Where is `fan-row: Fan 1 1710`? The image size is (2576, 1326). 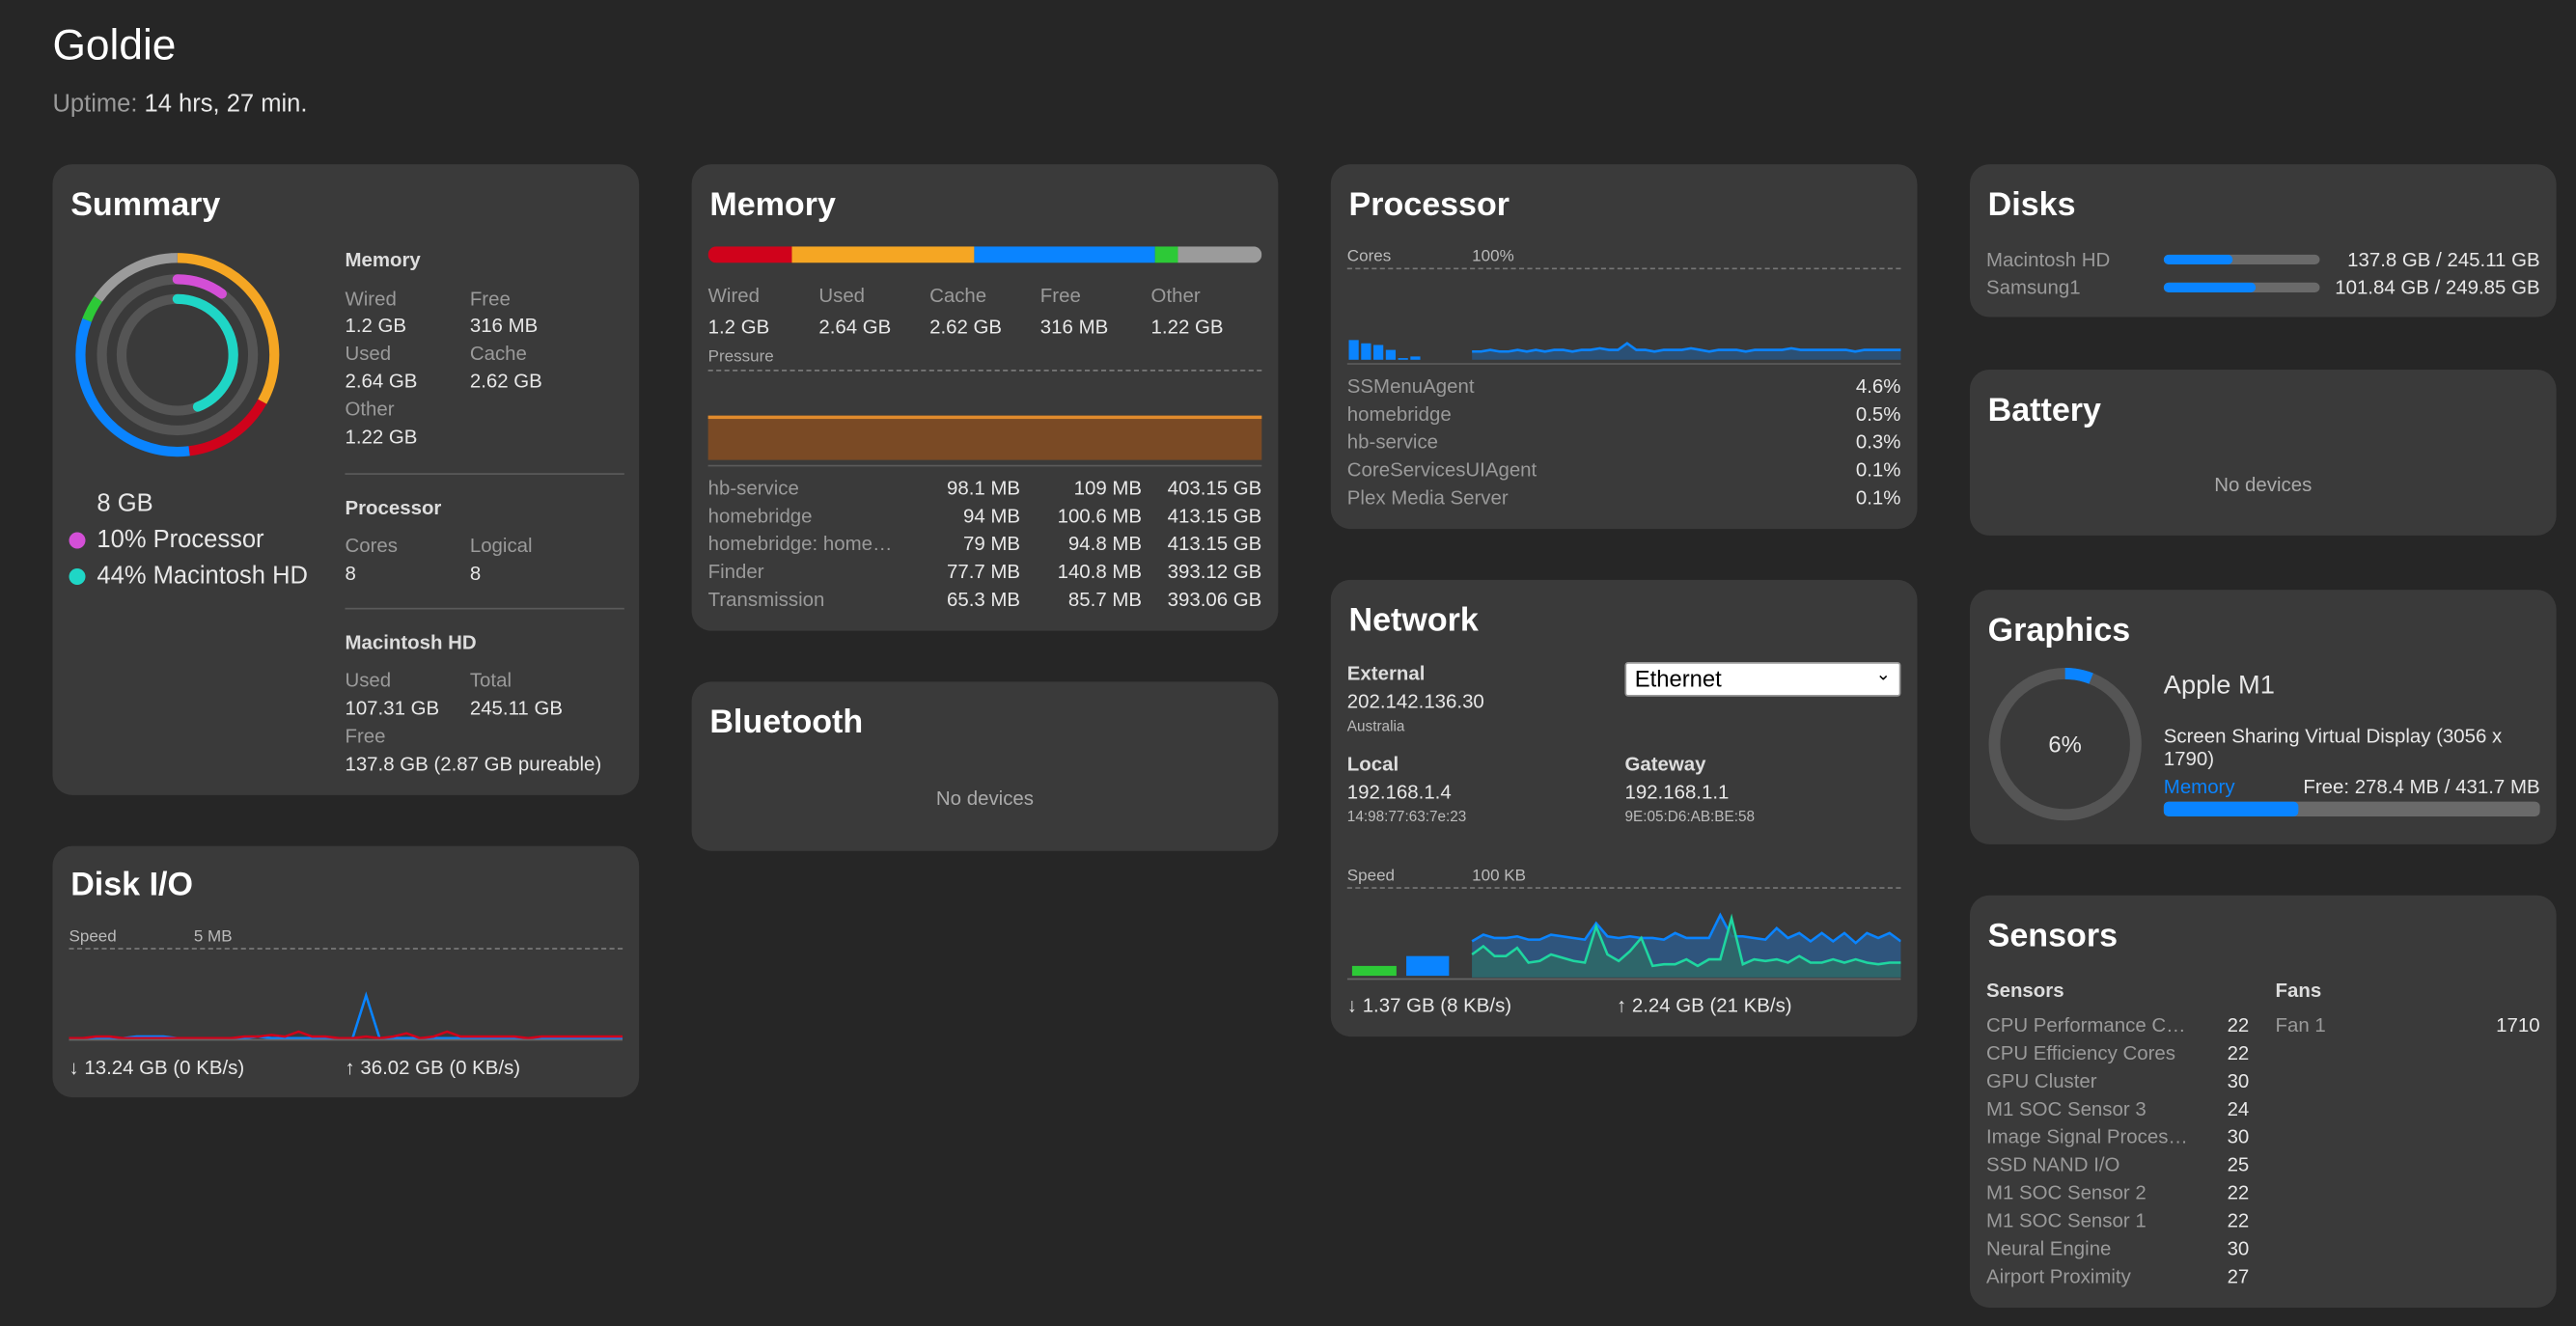 fan-row: Fan 1 1710 is located at coordinates (2408, 1027).